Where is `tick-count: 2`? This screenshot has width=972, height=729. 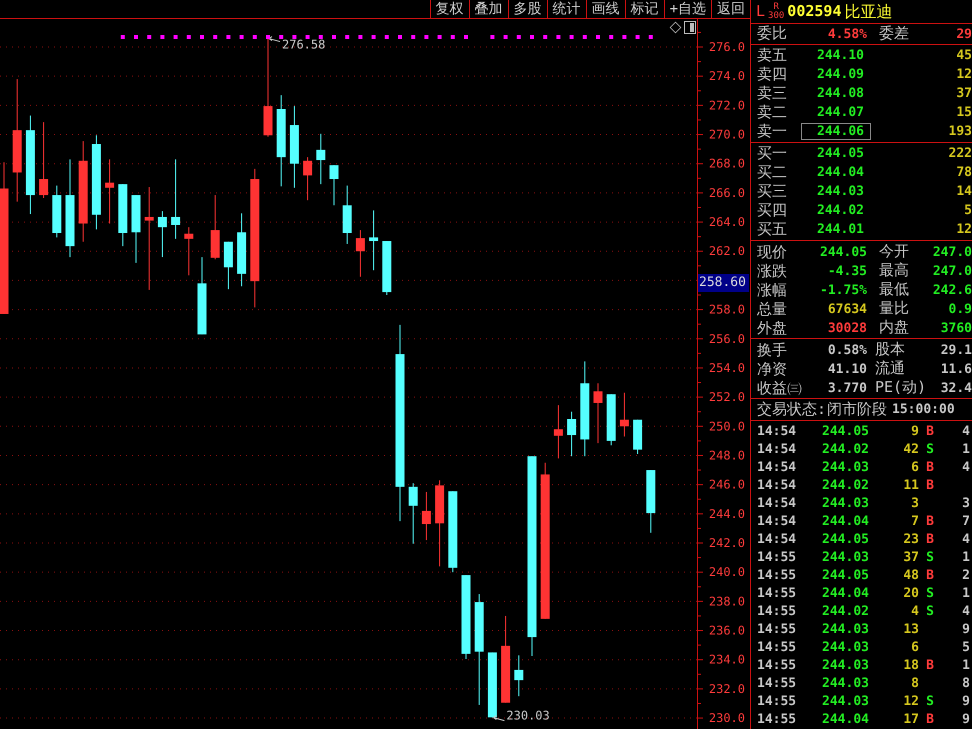 tick-count: 2 is located at coordinates (966, 576).